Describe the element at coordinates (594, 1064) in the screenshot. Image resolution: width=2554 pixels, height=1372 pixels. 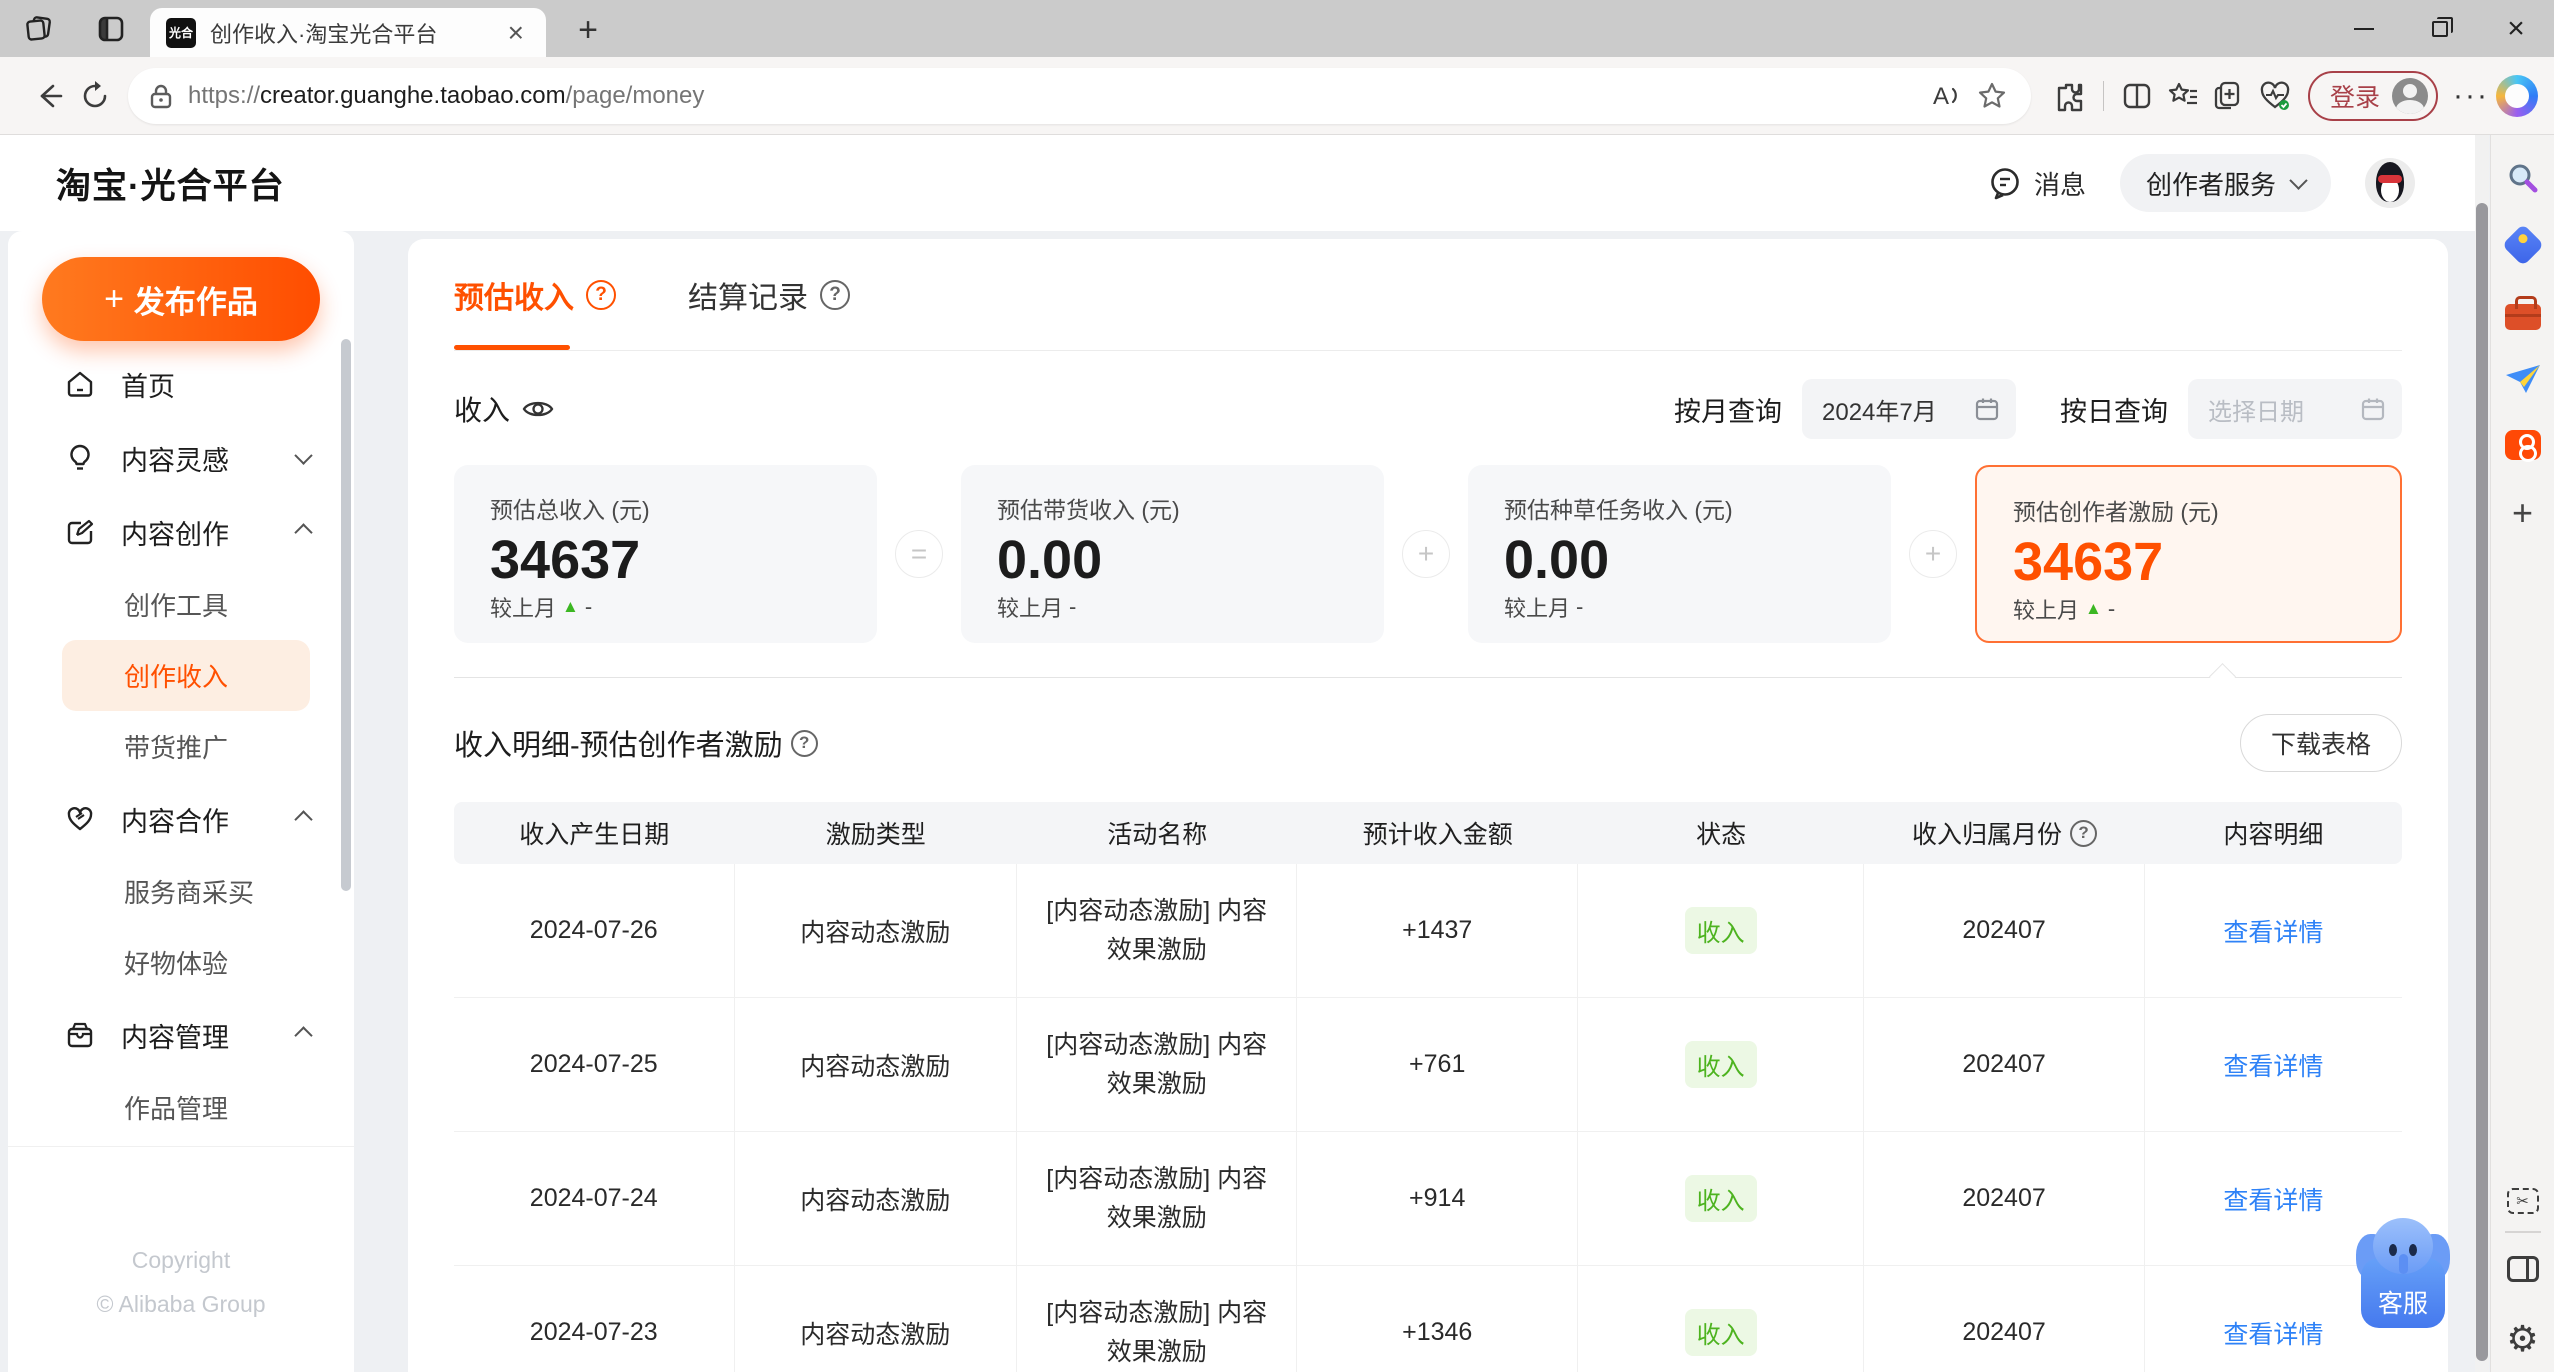
I see `cell-date: 2024-07-25` at that location.